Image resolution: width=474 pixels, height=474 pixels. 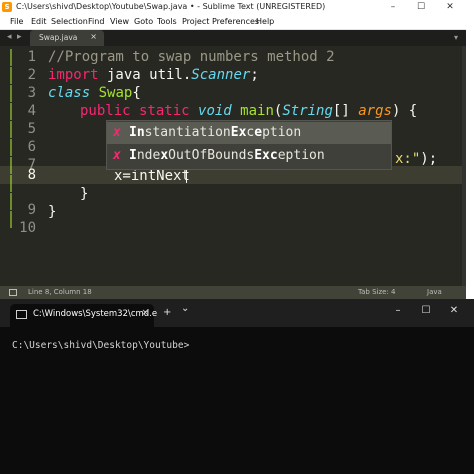 I want to click on tab-bar: ◂ ▸ Swap.java × ▾, so click(x=233, y=38).